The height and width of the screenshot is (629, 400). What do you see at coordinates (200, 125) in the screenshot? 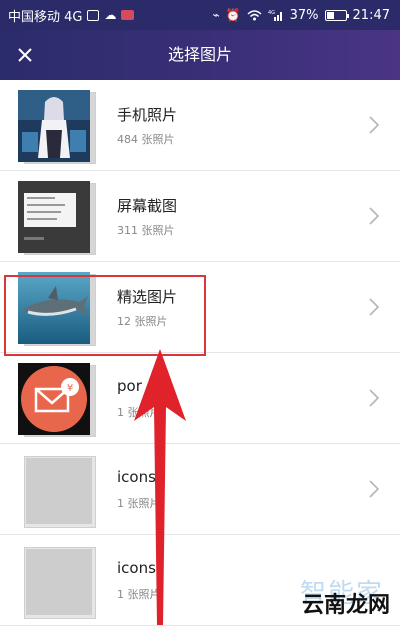
I see `album-row-phone-photos: 手机照片 484 张照片` at bounding box center [200, 125].